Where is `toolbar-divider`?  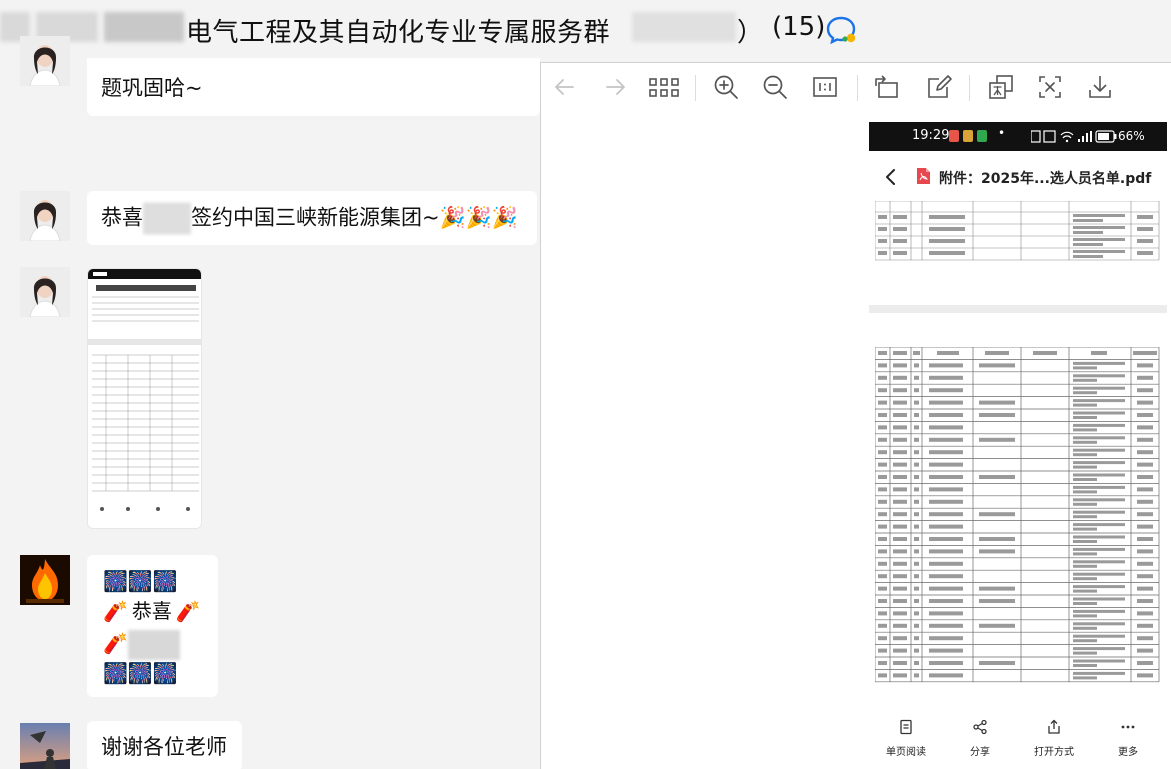 toolbar-divider is located at coordinates (969, 88).